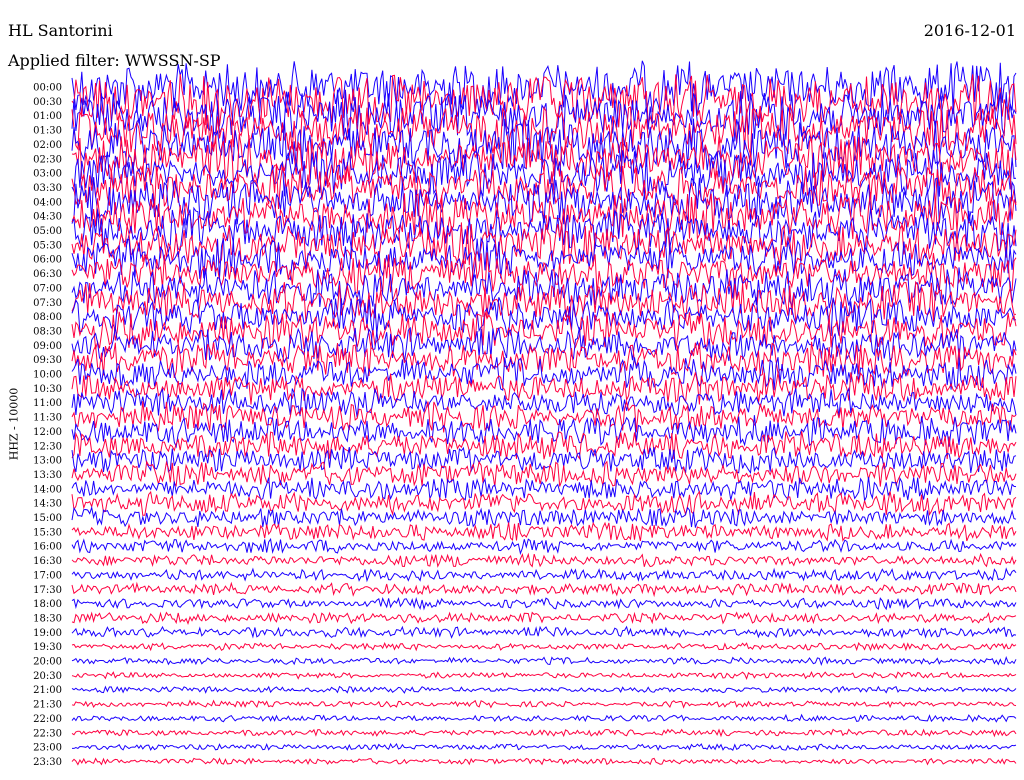  What do you see at coordinates (47, 762) in the screenshot?
I see `tick-label: 23:30` at bounding box center [47, 762].